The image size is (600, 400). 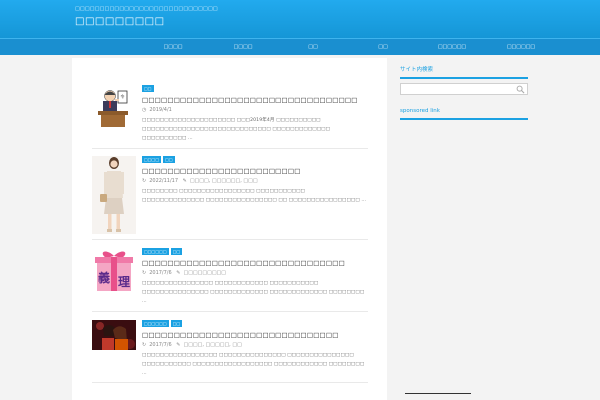 I want to click on post-tags: □□□□□□□□□, so click(x=204, y=273).